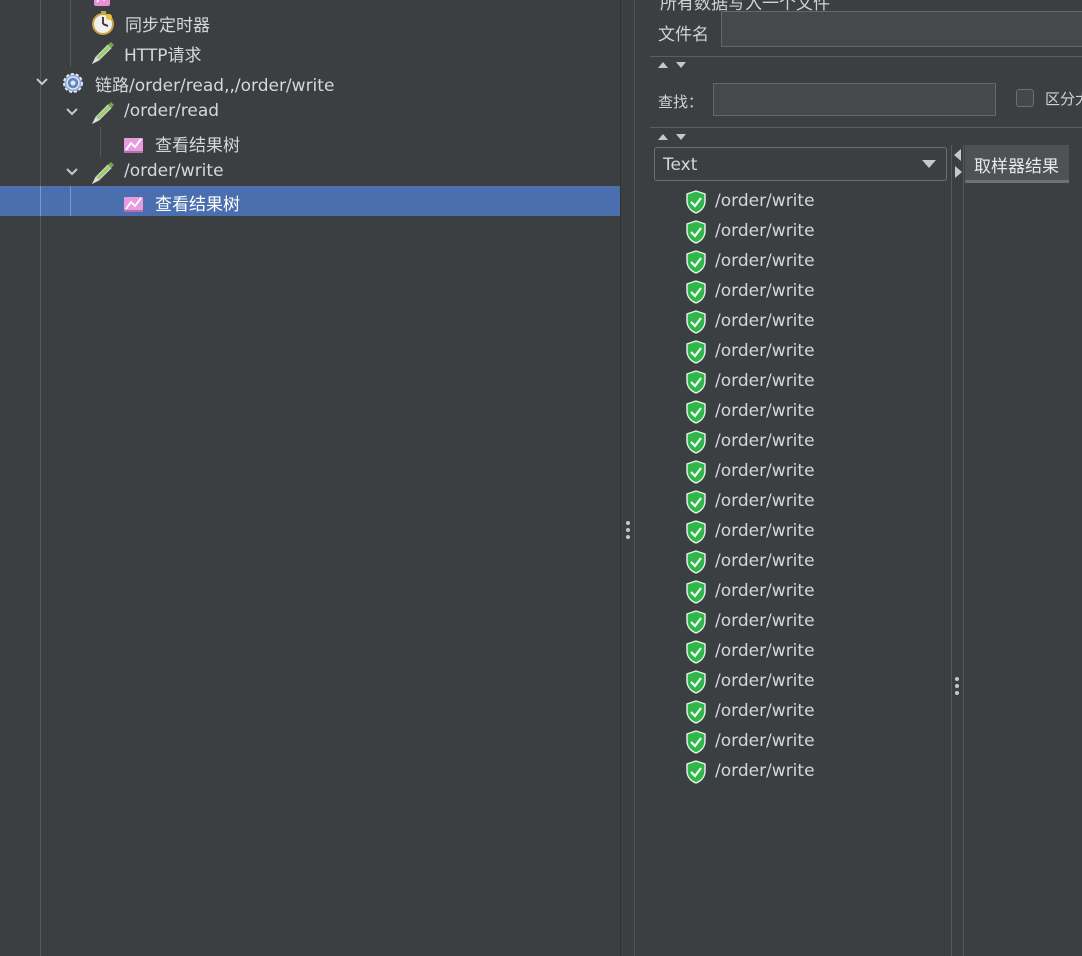 This screenshot has height=956, width=1082. What do you see at coordinates (73, 83) in the screenshot?
I see `gear-icon` at bounding box center [73, 83].